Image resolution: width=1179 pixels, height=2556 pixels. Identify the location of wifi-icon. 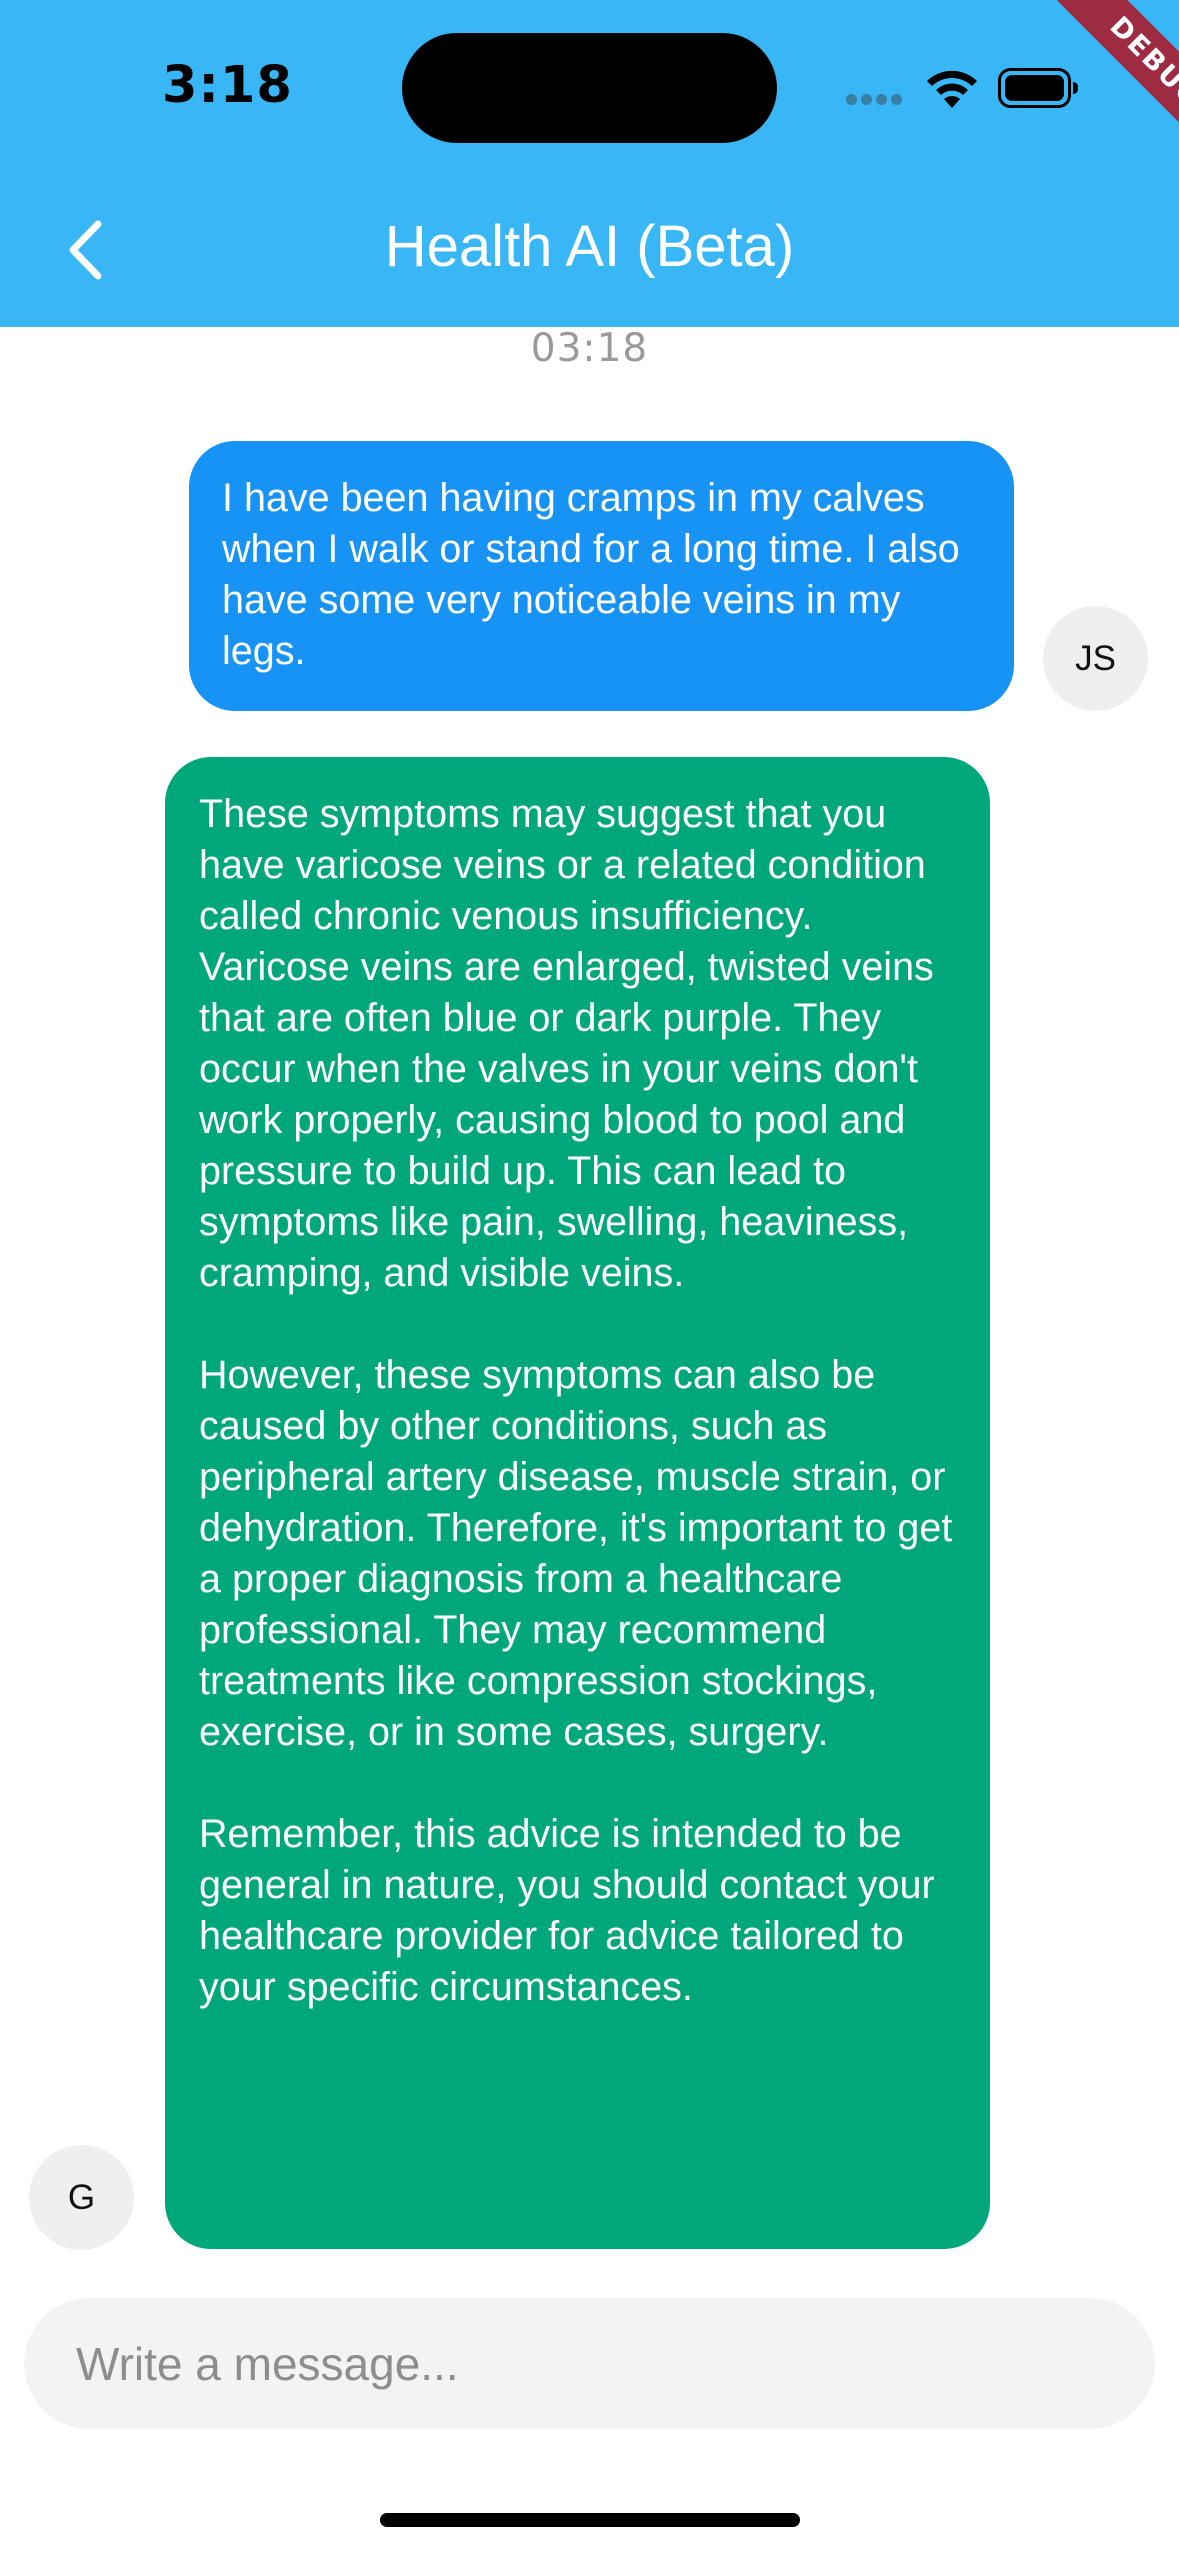
(952, 89).